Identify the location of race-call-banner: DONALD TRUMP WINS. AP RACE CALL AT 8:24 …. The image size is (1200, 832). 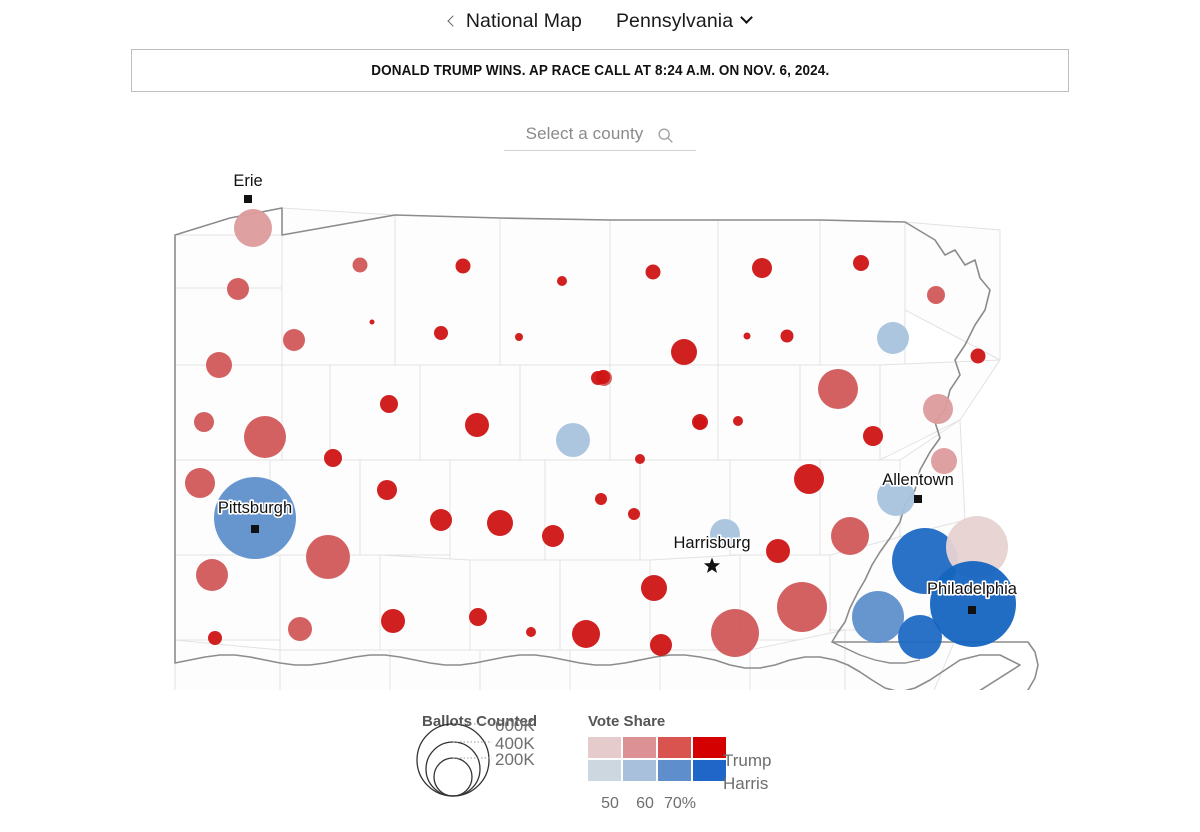
(600, 70).